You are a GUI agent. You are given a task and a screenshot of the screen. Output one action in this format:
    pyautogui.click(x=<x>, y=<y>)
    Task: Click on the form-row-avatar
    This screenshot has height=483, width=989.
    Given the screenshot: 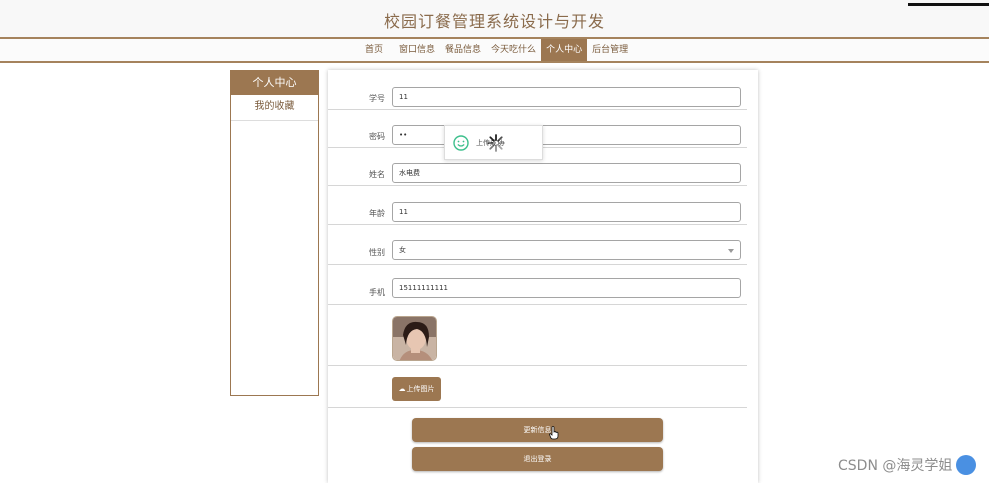 What is the action you would take?
    pyautogui.click(x=537, y=335)
    